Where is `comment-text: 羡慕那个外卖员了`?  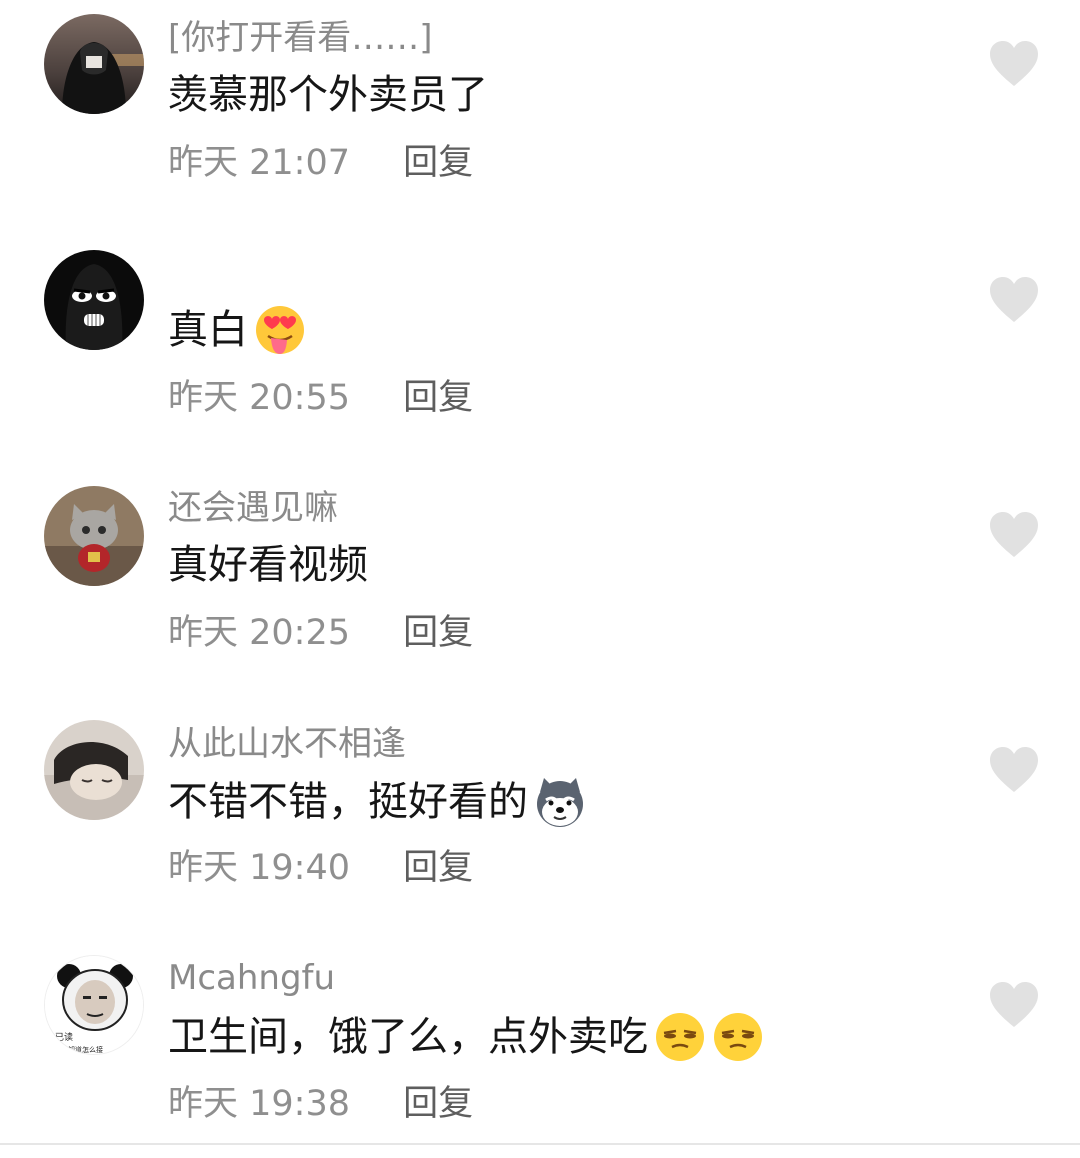
comment-text: 羡慕那个外卖员了 is located at coordinates (328, 95).